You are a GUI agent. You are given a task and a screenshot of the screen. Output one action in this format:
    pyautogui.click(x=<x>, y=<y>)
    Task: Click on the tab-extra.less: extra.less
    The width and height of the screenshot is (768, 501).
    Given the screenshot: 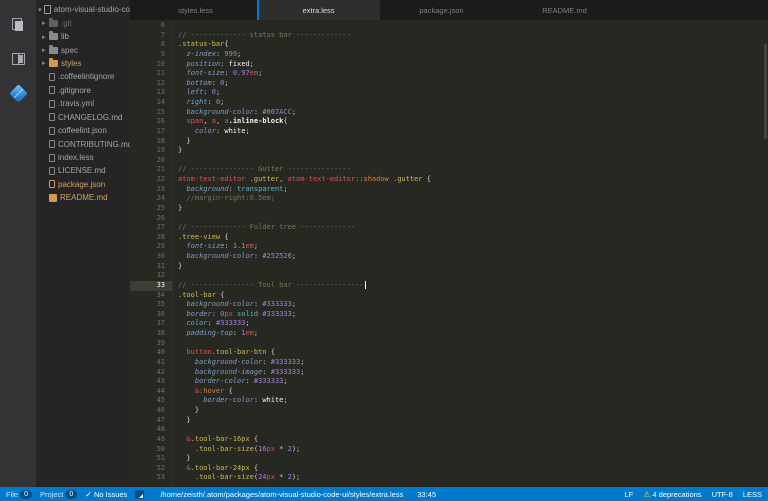 What is the action you would take?
    pyautogui.click(x=318, y=10)
    